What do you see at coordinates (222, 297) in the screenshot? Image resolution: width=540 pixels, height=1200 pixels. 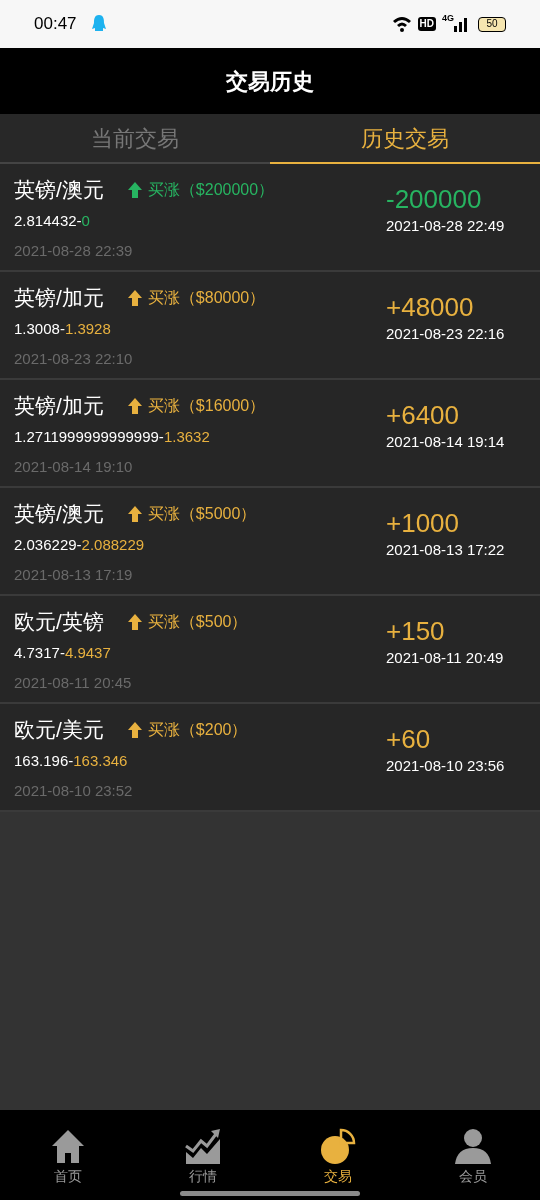 I see `trade-amount: （$80000）` at bounding box center [222, 297].